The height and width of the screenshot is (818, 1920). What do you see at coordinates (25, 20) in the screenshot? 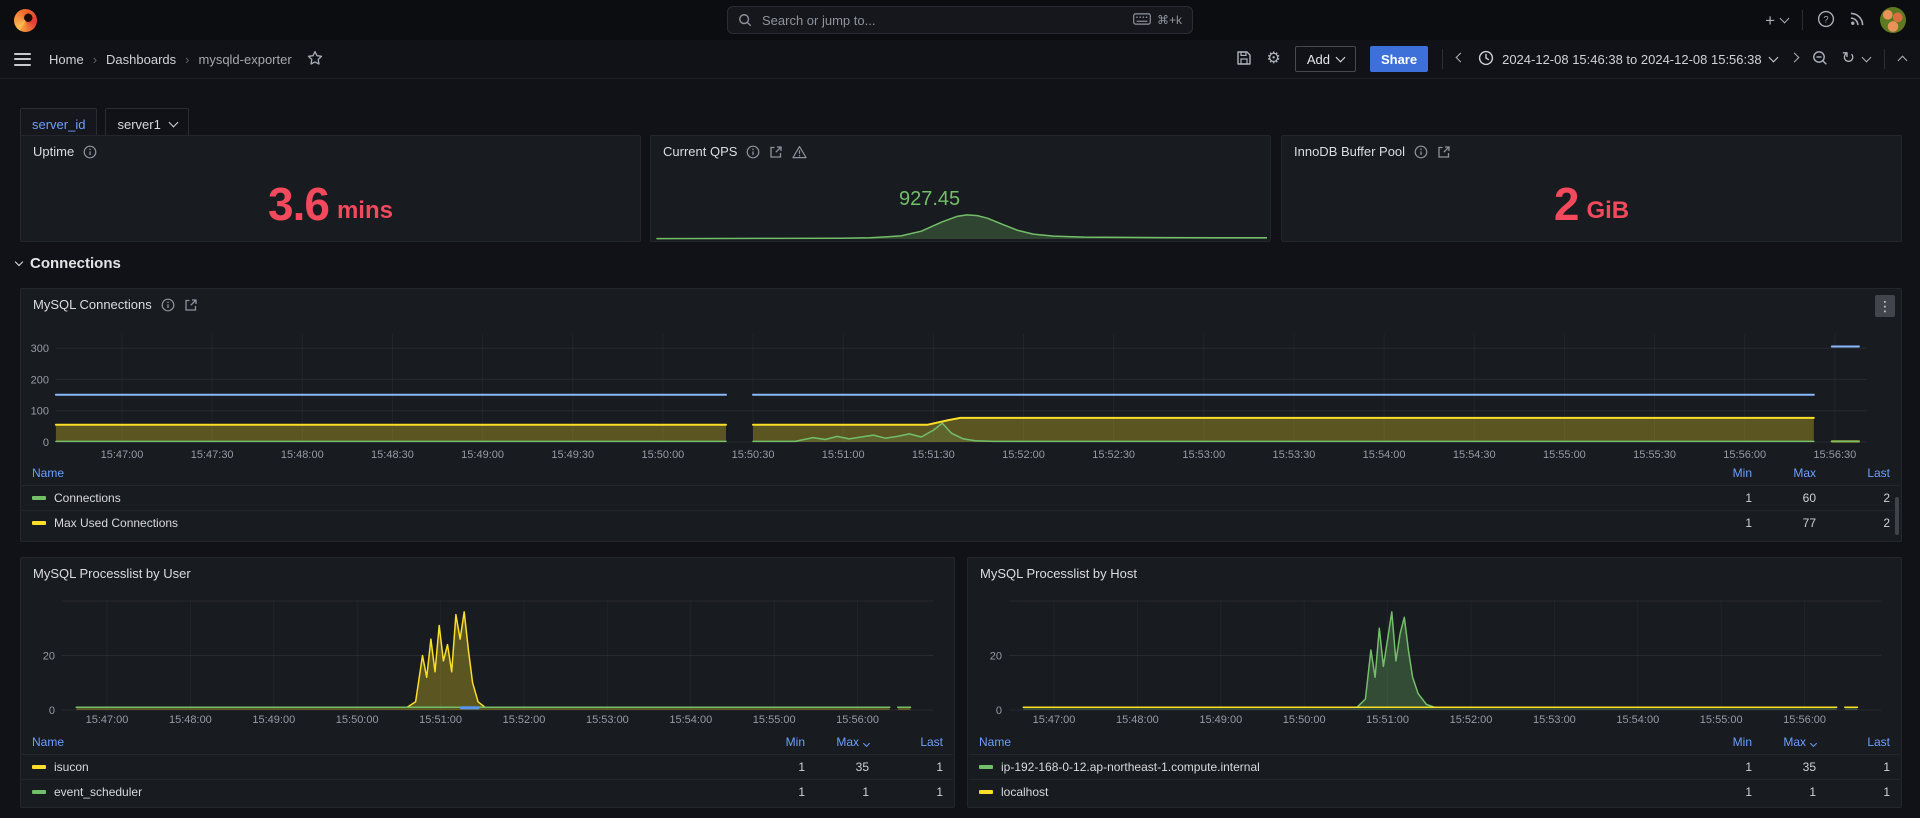
I see `grafana-logo` at bounding box center [25, 20].